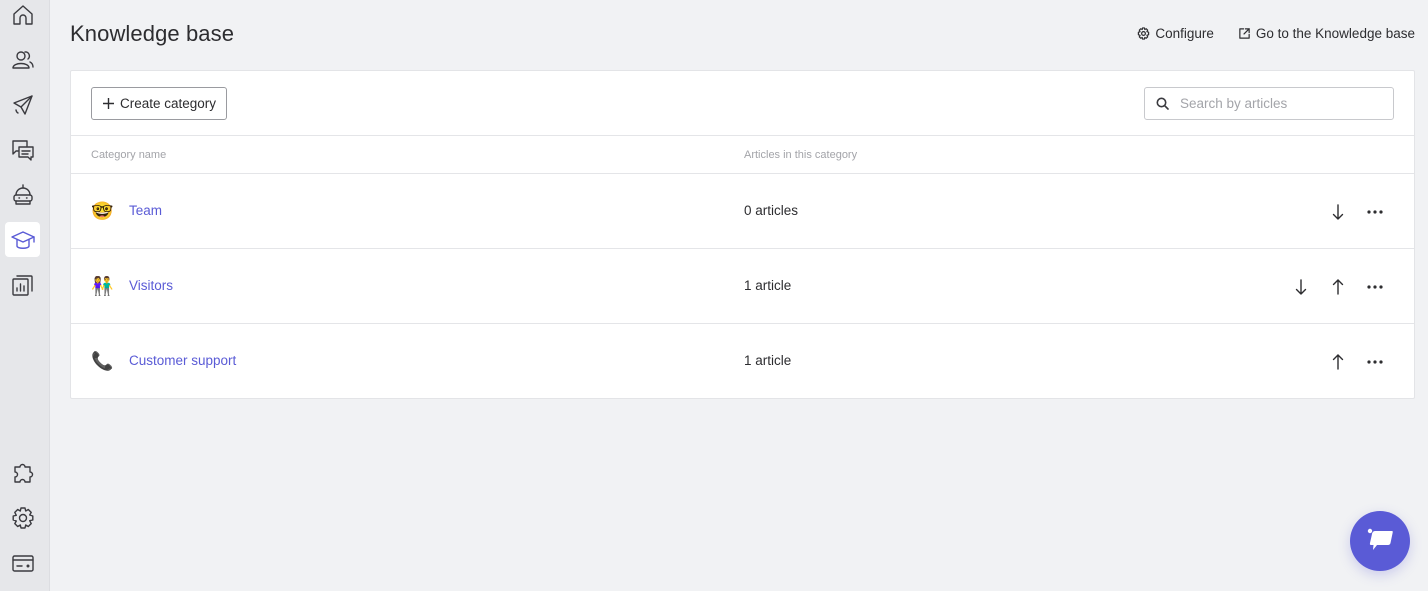 The width and height of the screenshot is (1428, 591). What do you see at coordinates (145, 210) in the screenshot?
I see `category-link: Team` at bounding box center [145, 210].